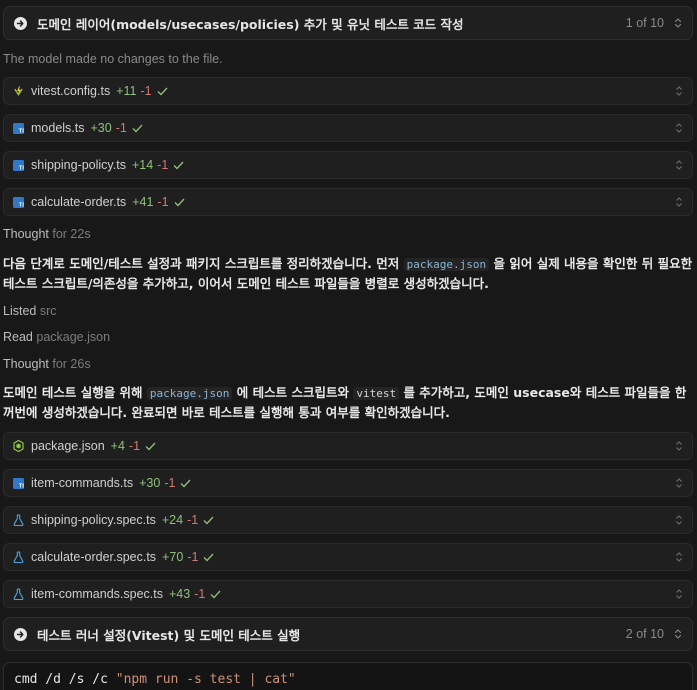 The width and height of the screenshot is (697, 690). Describe the element at coordinates (126, 91) in the screenshot. I see `lines-added: +11` at that location.